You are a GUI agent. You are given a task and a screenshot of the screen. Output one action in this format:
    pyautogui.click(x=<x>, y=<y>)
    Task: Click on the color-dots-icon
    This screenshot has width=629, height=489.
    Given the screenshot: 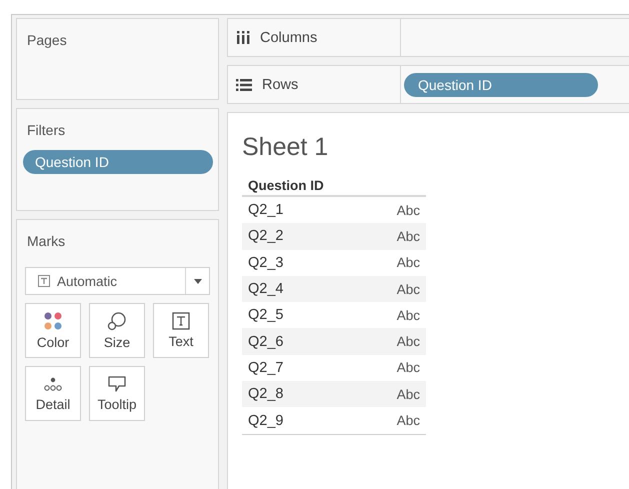 What is the action you would take?
    pyautogui.click(x=53, y=321)
    